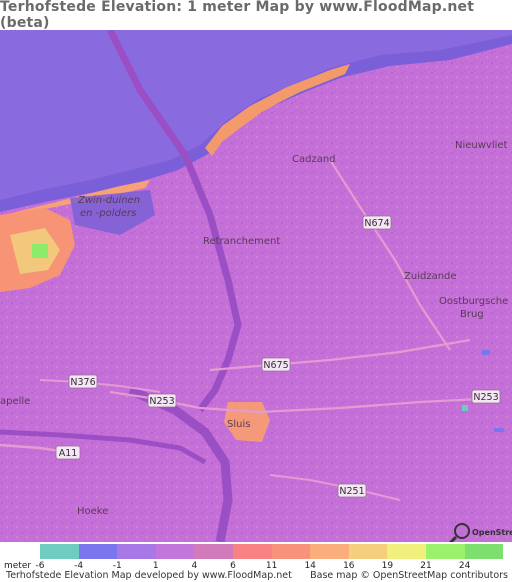 Image resolution: width=512 pixels, height=582 pixels. Describe the element at coordinates (486, 352) in the screenshot. I see `pond` at that location.